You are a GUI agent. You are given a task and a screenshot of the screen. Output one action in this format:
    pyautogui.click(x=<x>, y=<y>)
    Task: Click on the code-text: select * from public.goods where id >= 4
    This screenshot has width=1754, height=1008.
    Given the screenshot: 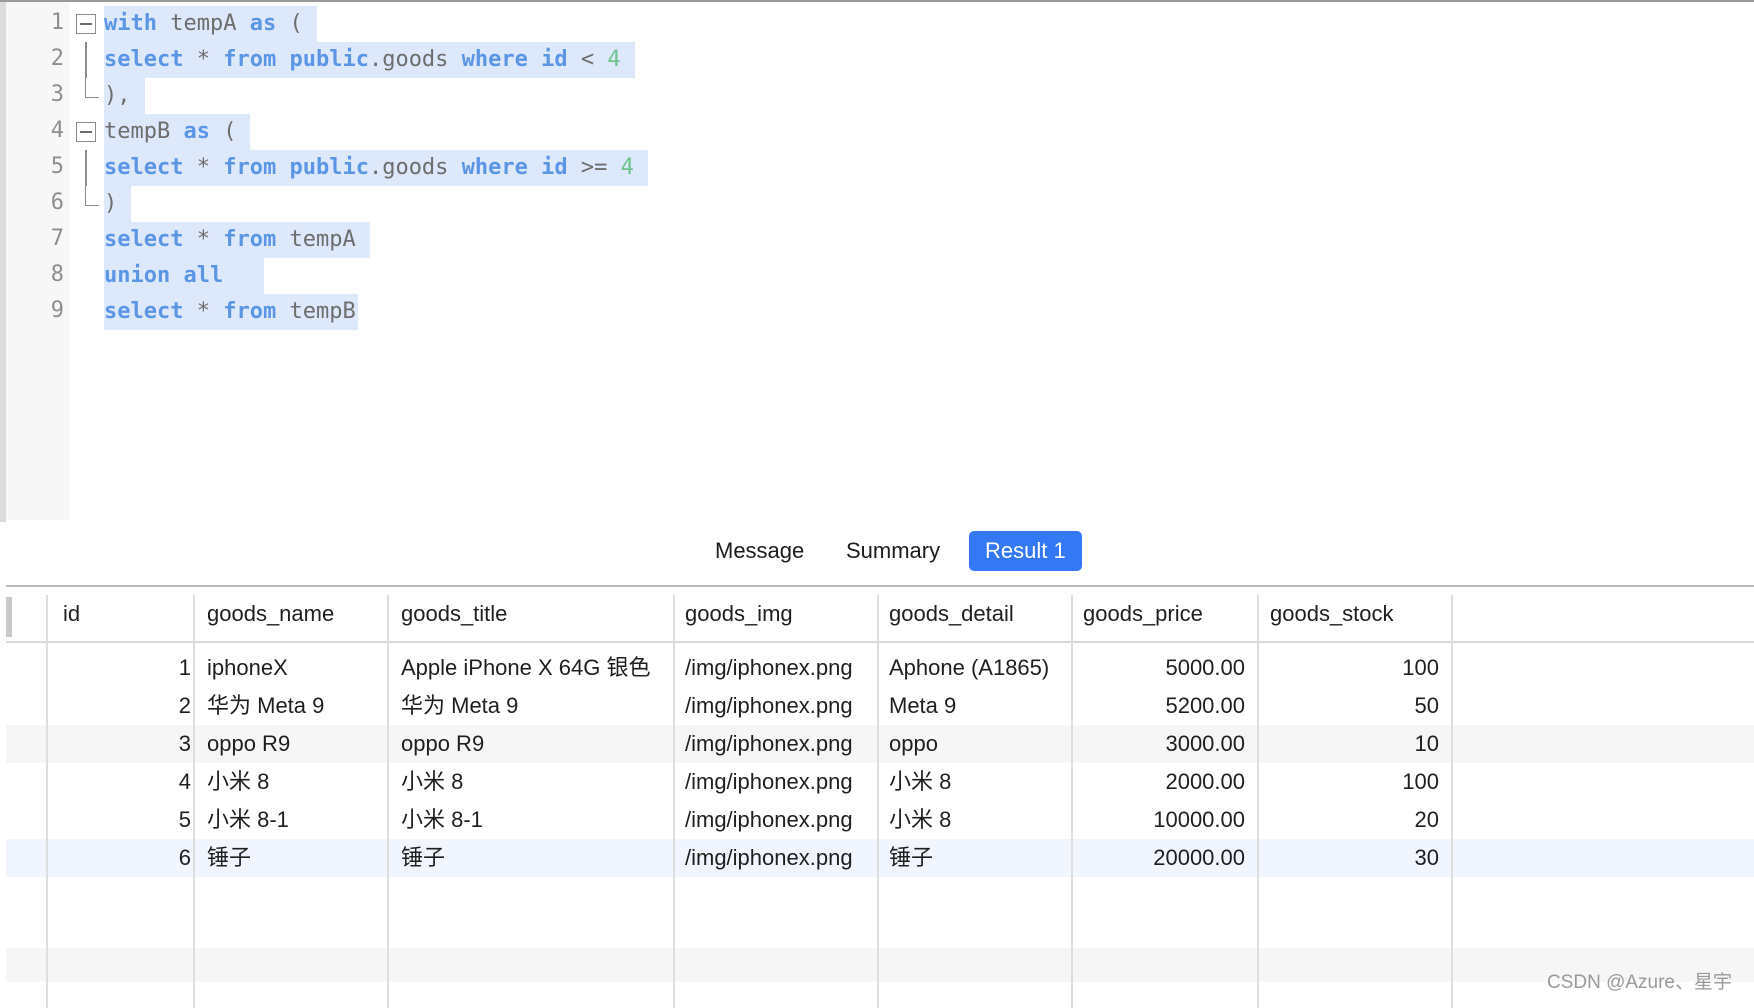 What is the action you would take?
    pyautogui.click(x=376, y=168)
    